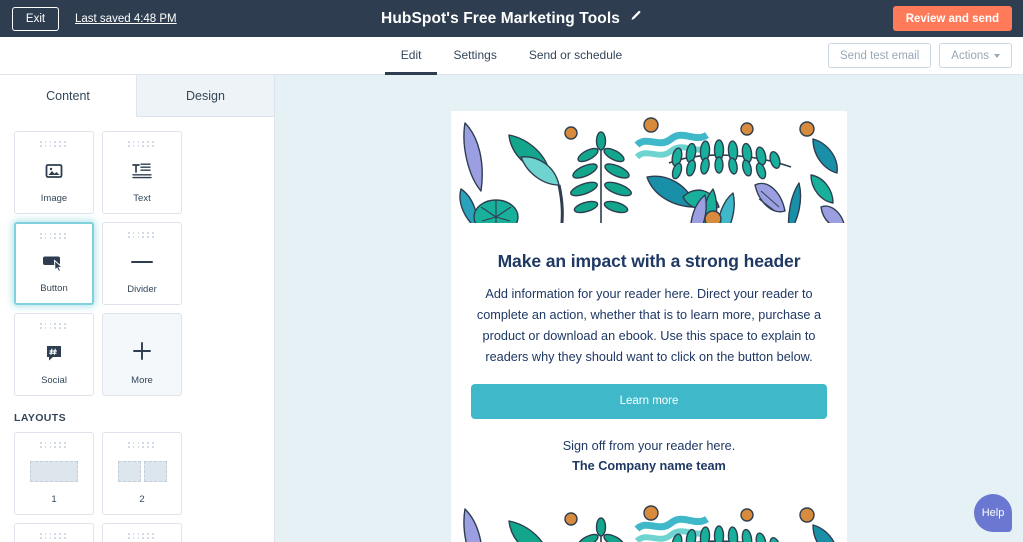 Image resolution: width=1023 pixels, height=542 pixels. I want to click on help-button: Help, so click(993, 513).